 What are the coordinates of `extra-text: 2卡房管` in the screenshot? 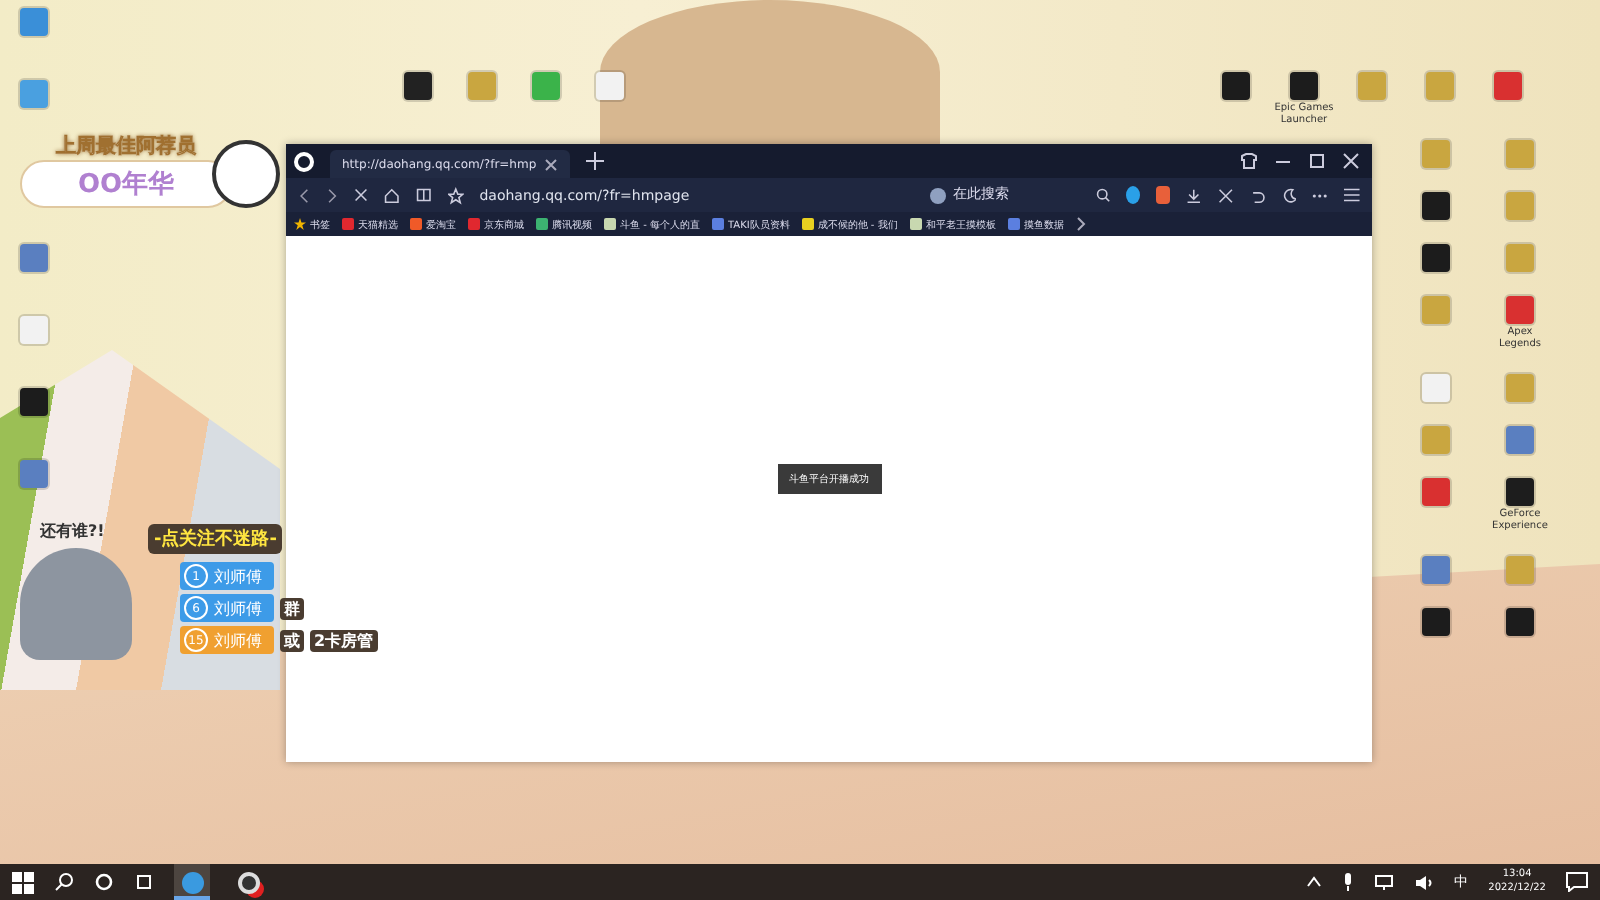 It's located at (344, 640).